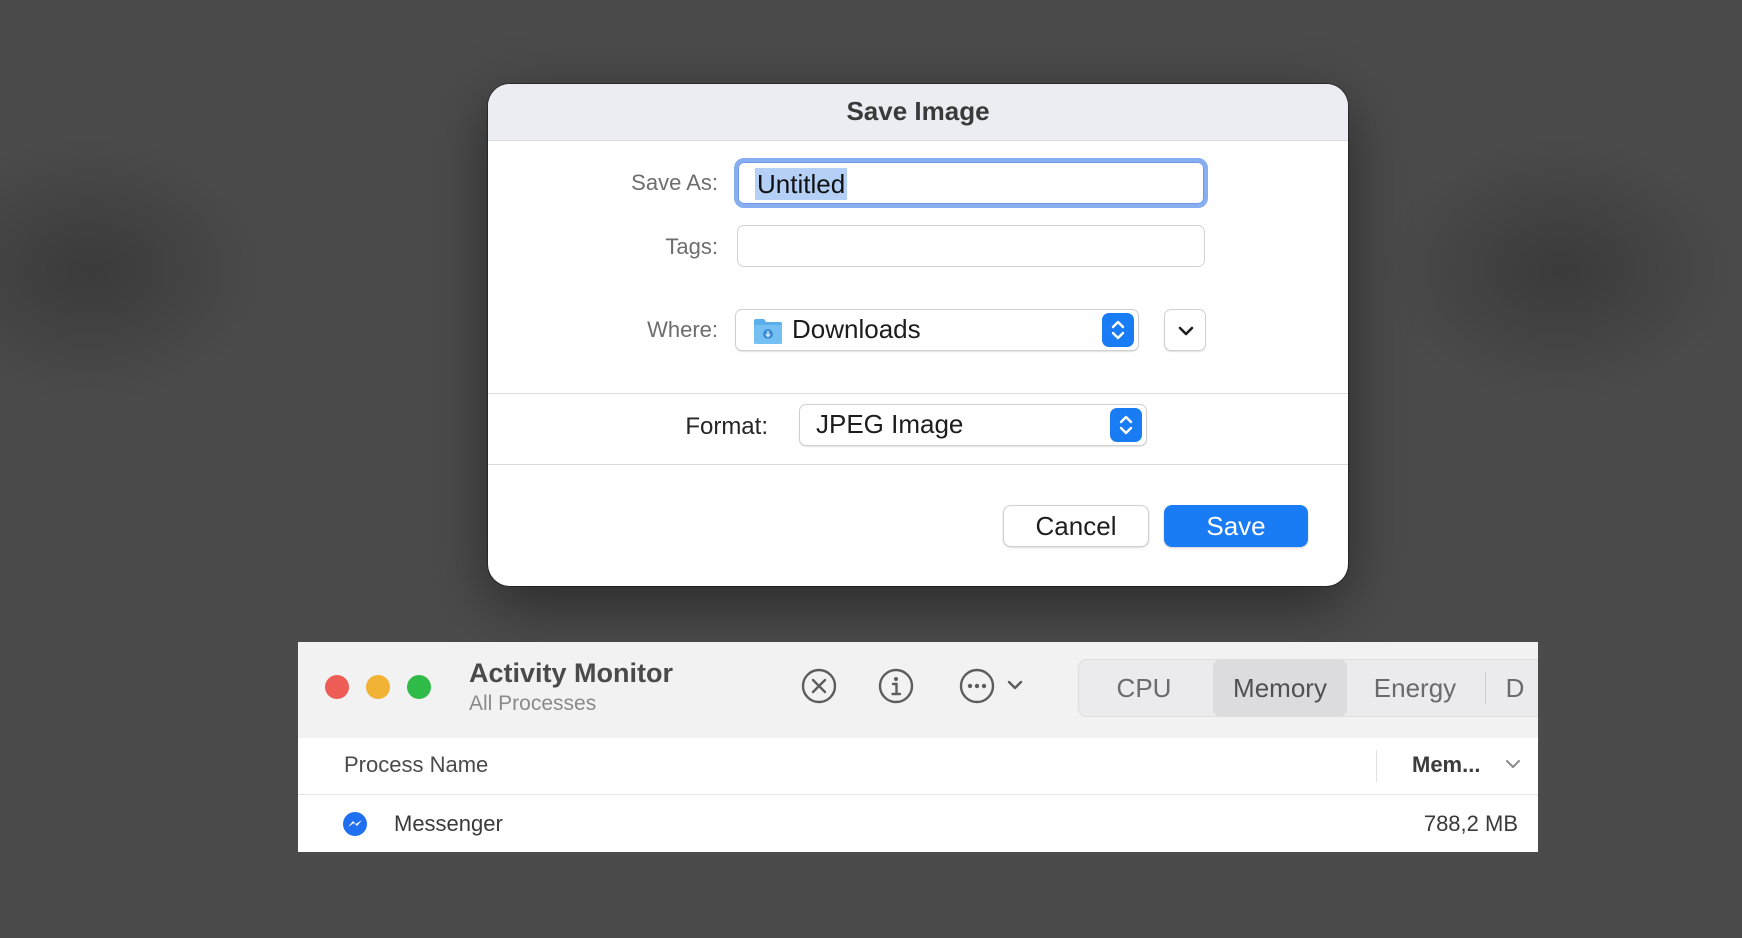 This screenshot has width=1742, height=938. What do you see at coordinates (674, 182) in the screenshot?
I see `save-as-label: Save As:` at bounding box center [674, 182].